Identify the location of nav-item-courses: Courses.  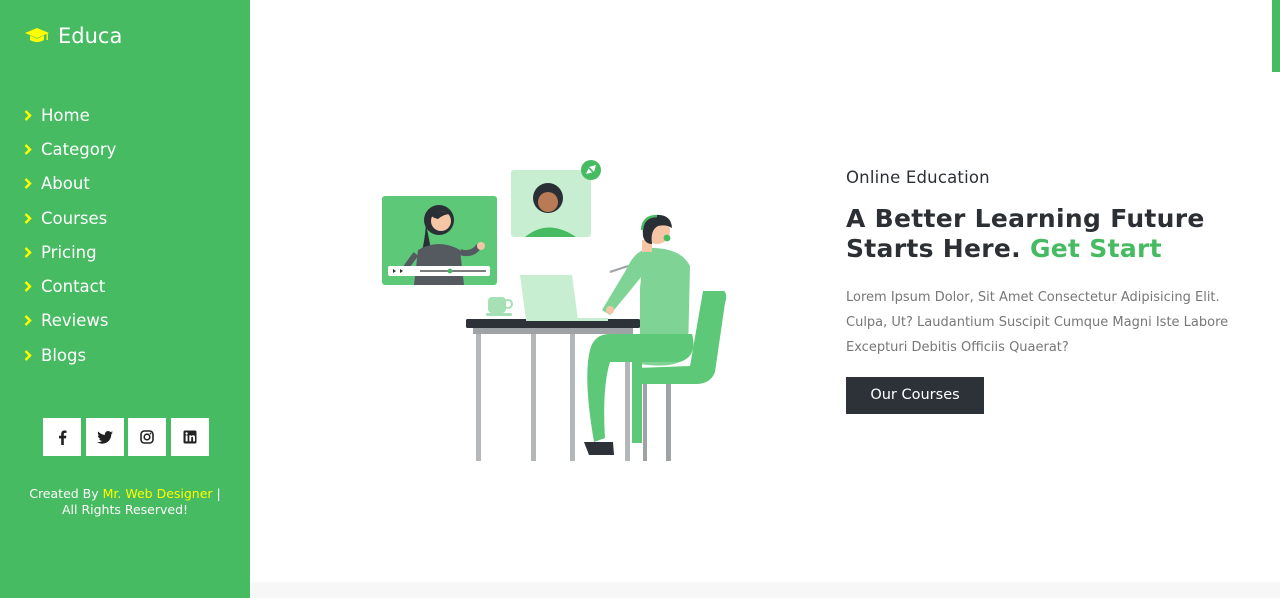
(70, 218).